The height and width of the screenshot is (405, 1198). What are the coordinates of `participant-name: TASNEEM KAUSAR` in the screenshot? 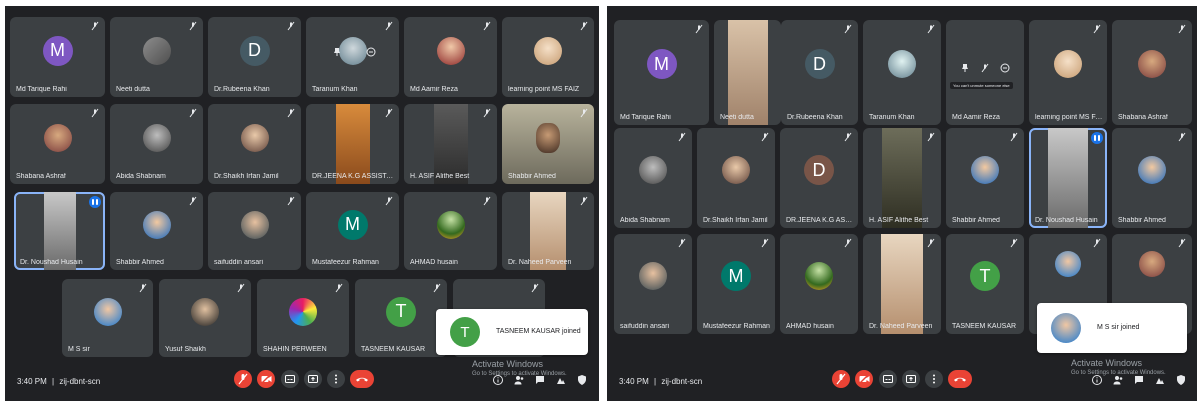 It's located at (393, 349).